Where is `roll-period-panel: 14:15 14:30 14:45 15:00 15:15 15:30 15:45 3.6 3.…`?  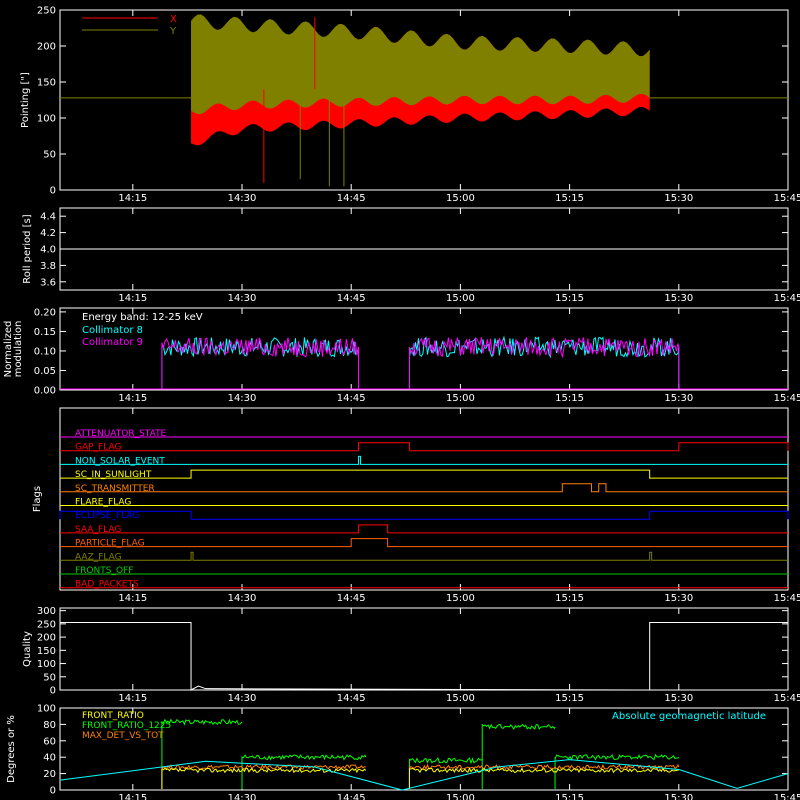 roll-period-panel: 14:15 14:30 14:45 15:00 15:15 15:30 15:45 3.6 3.… is located at coordinates (411, 255).